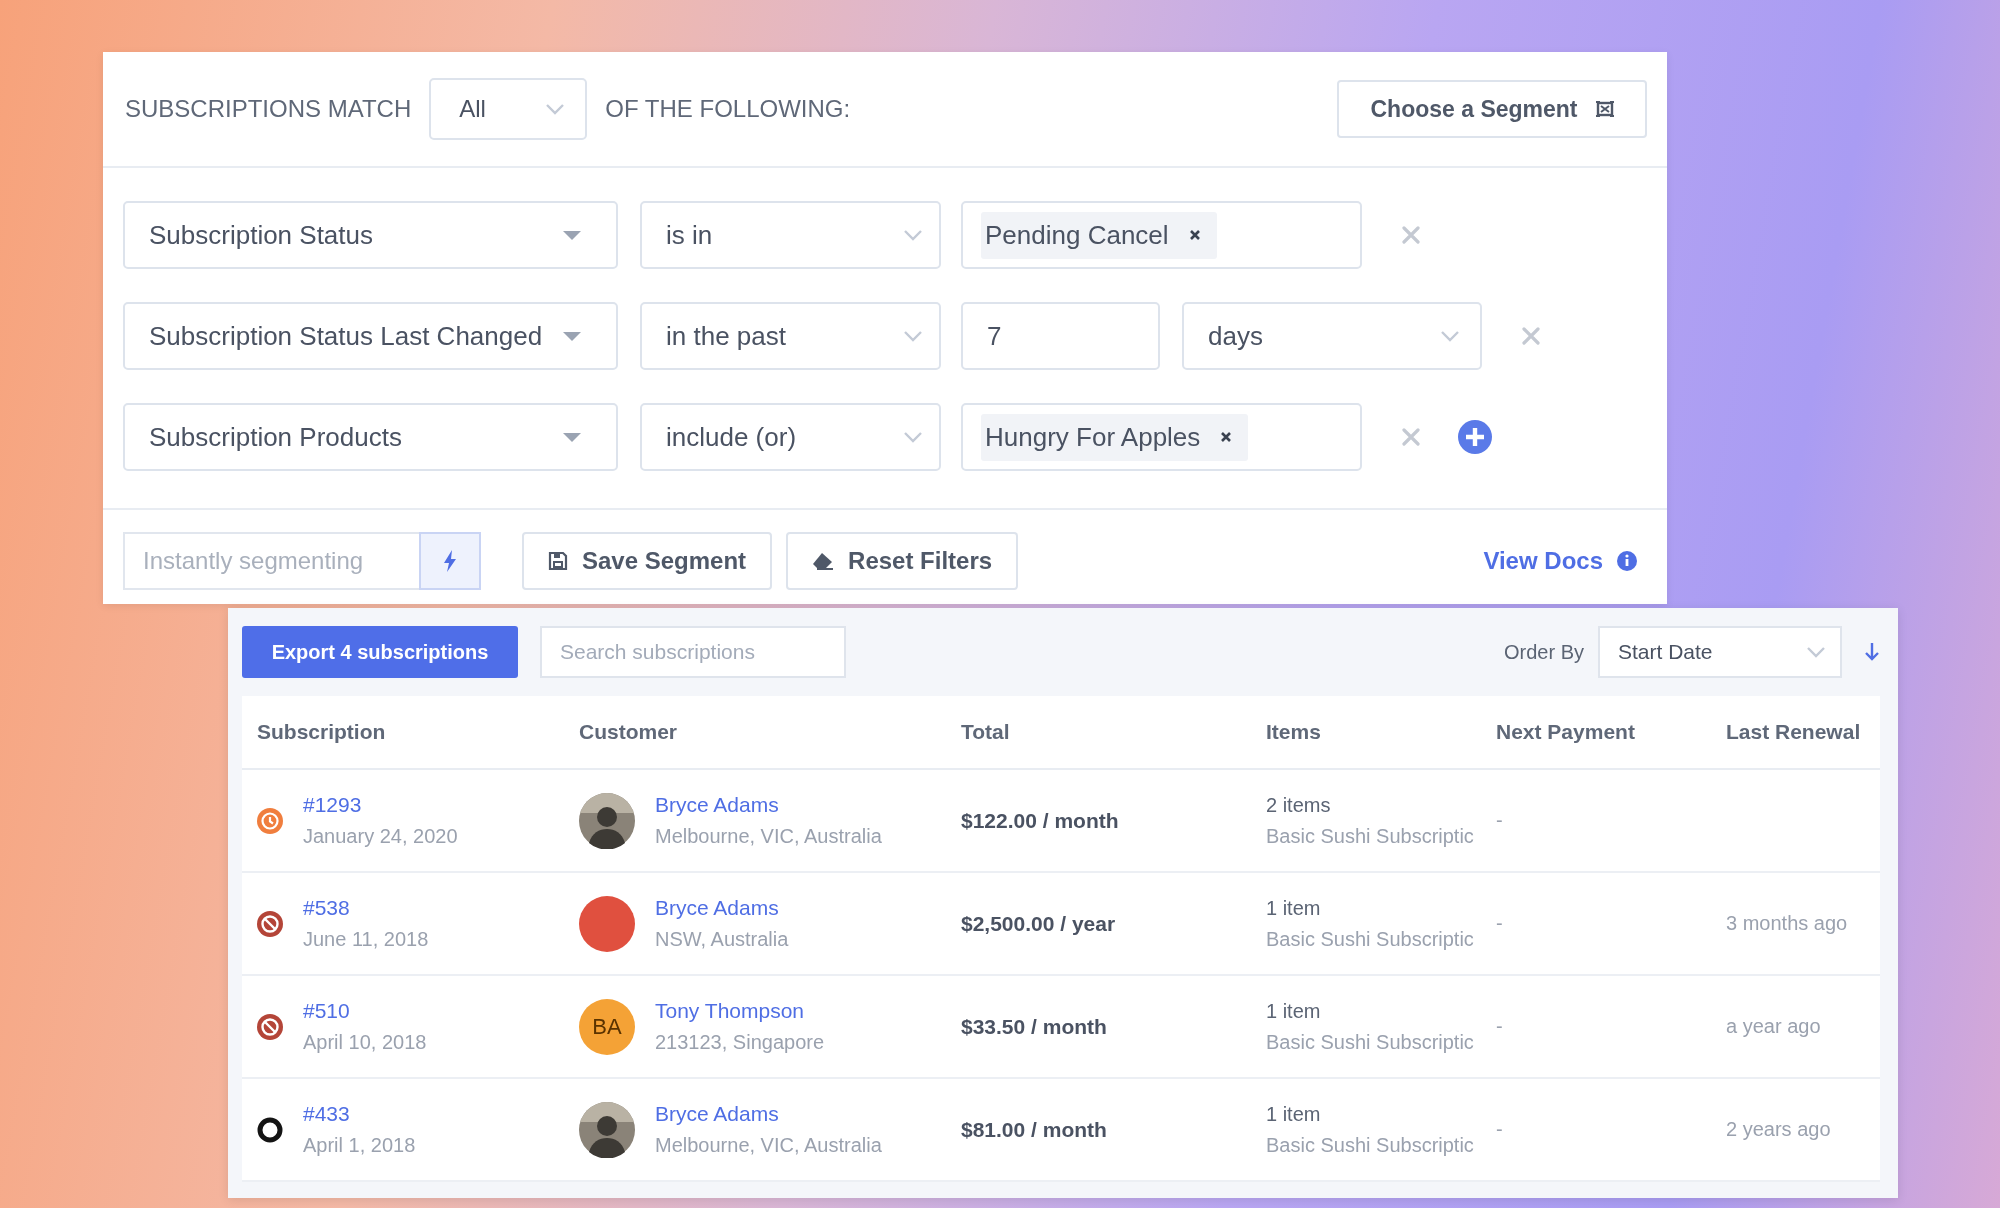  I want to click on last-renewal-cell: a year ago, so click(1773, 1026).